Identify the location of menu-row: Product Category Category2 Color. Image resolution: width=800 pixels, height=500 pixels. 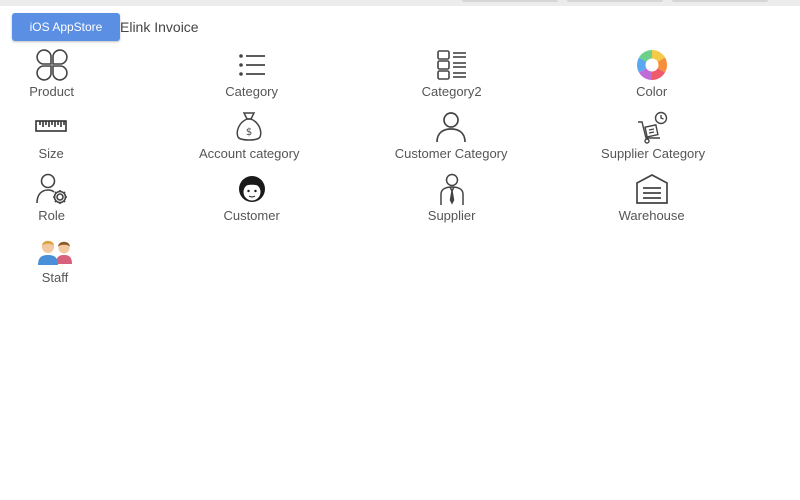
(400, 79).